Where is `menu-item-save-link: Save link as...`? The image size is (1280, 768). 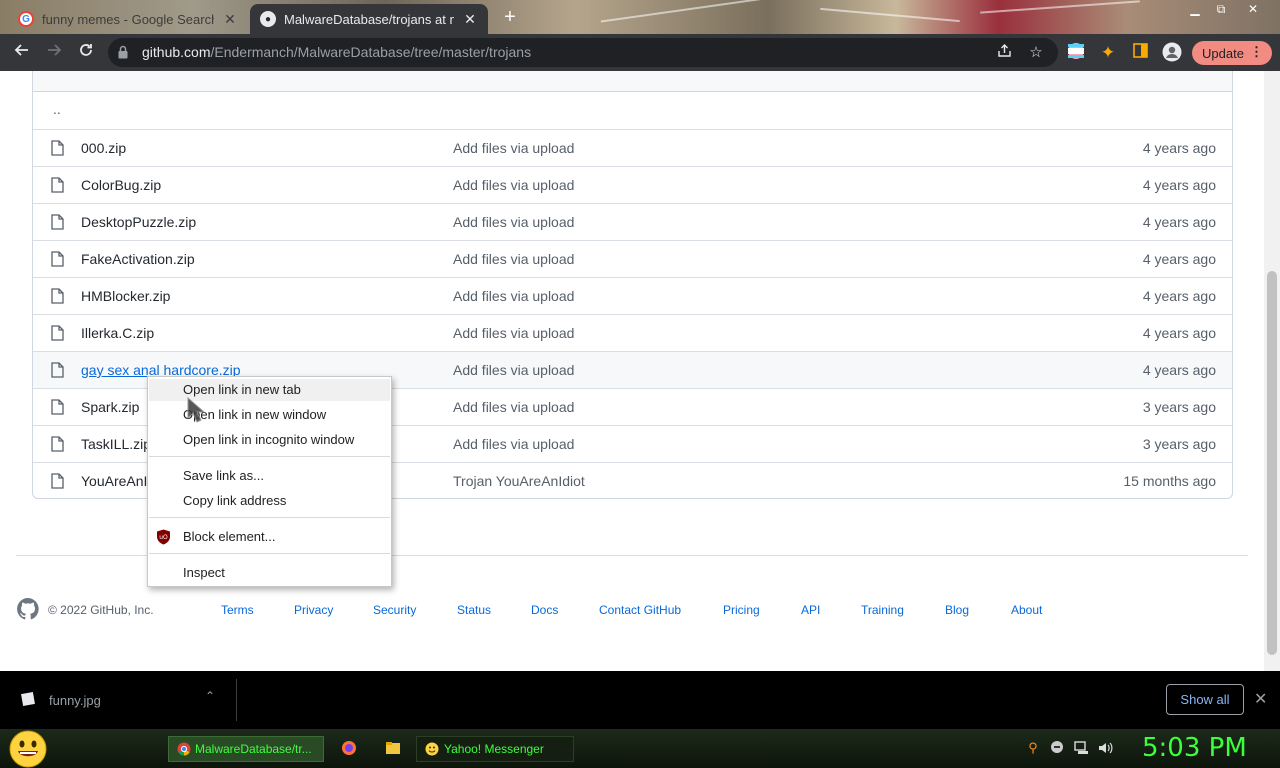
menu-item-save-link: Save link as... is located at coordinates (223, 475).